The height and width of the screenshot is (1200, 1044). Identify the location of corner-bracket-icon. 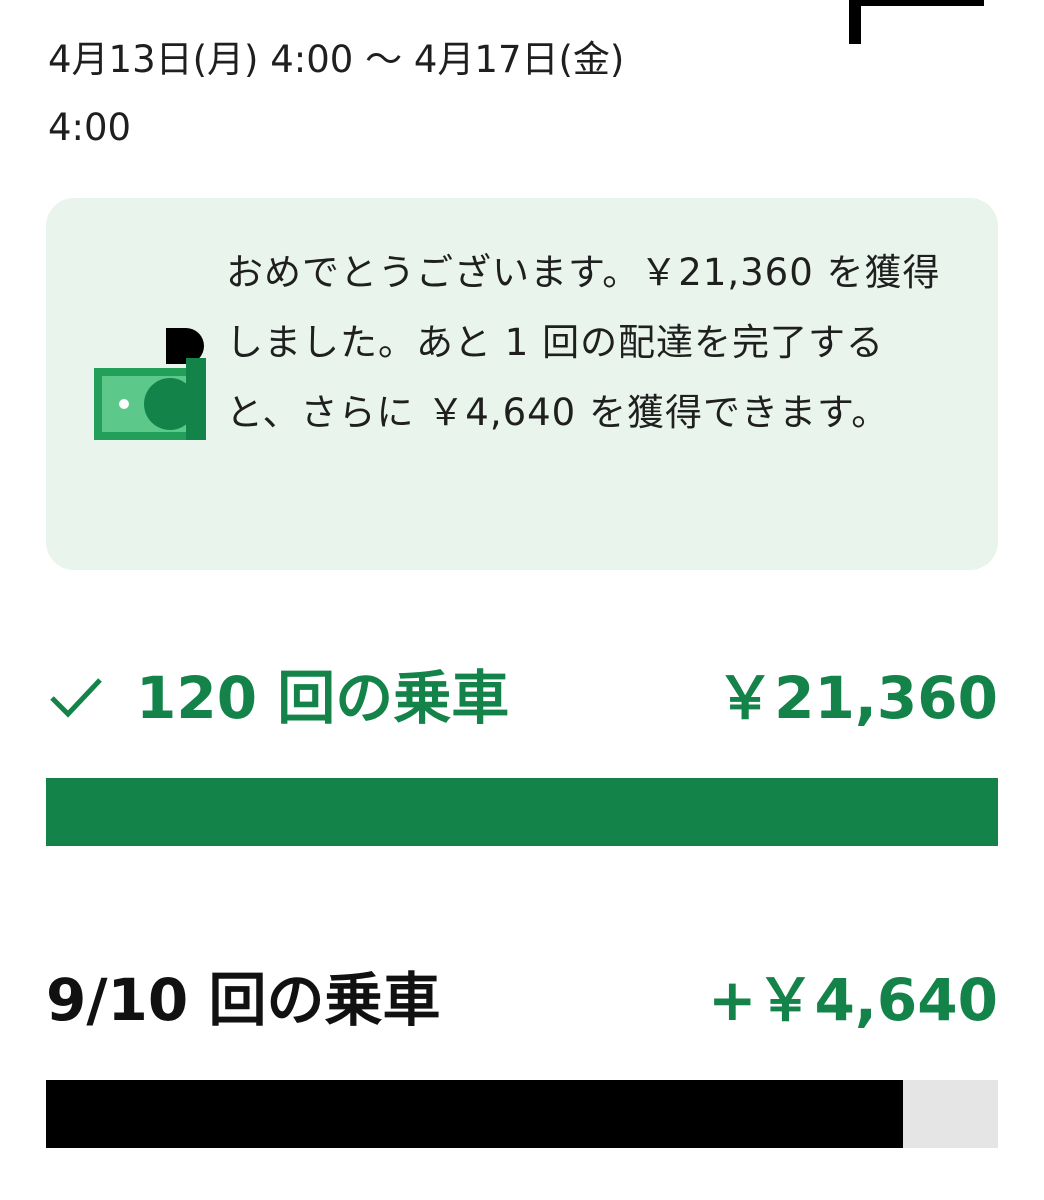
(916, 22).